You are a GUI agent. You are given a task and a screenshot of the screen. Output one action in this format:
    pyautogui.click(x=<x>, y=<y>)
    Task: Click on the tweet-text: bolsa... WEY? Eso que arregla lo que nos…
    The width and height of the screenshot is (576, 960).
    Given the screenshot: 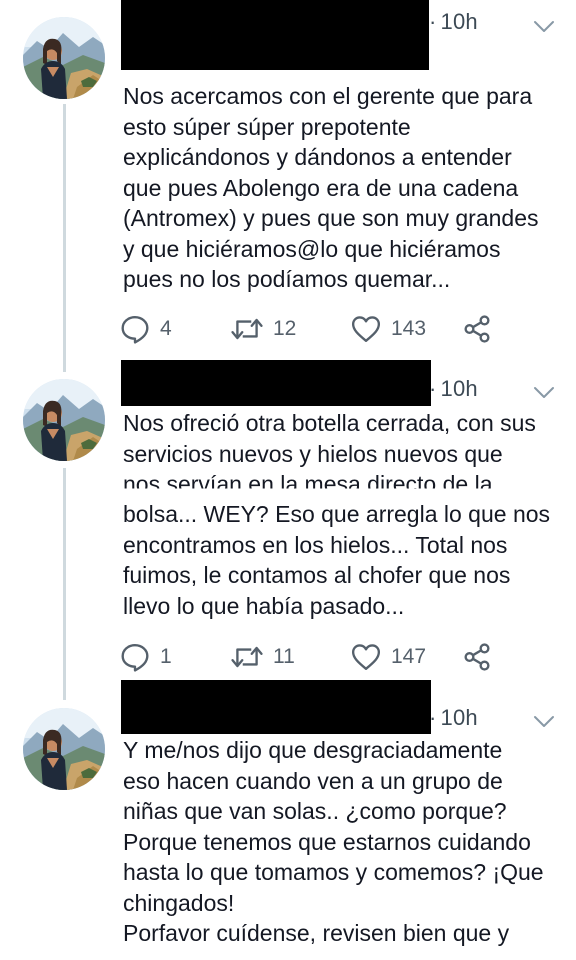 What is the action you would take?
    pyautogui.click(x=337, y=560)
    